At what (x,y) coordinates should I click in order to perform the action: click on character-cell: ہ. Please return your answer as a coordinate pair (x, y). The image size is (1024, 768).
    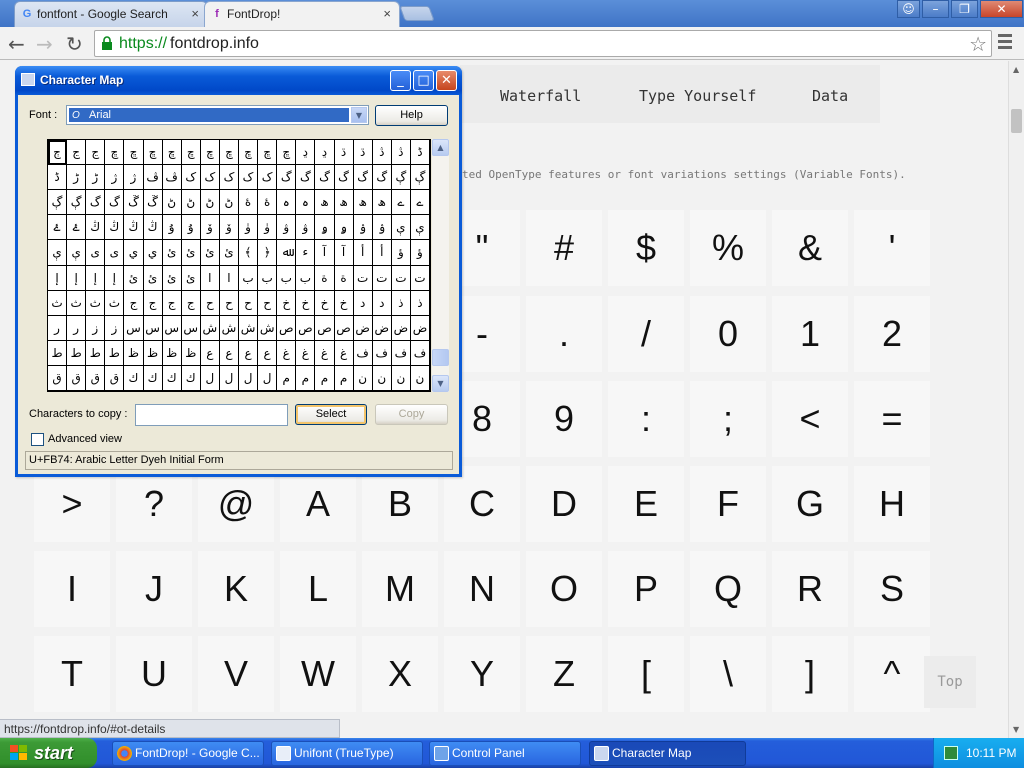
    Looking at the image, I should click on (306, 203).